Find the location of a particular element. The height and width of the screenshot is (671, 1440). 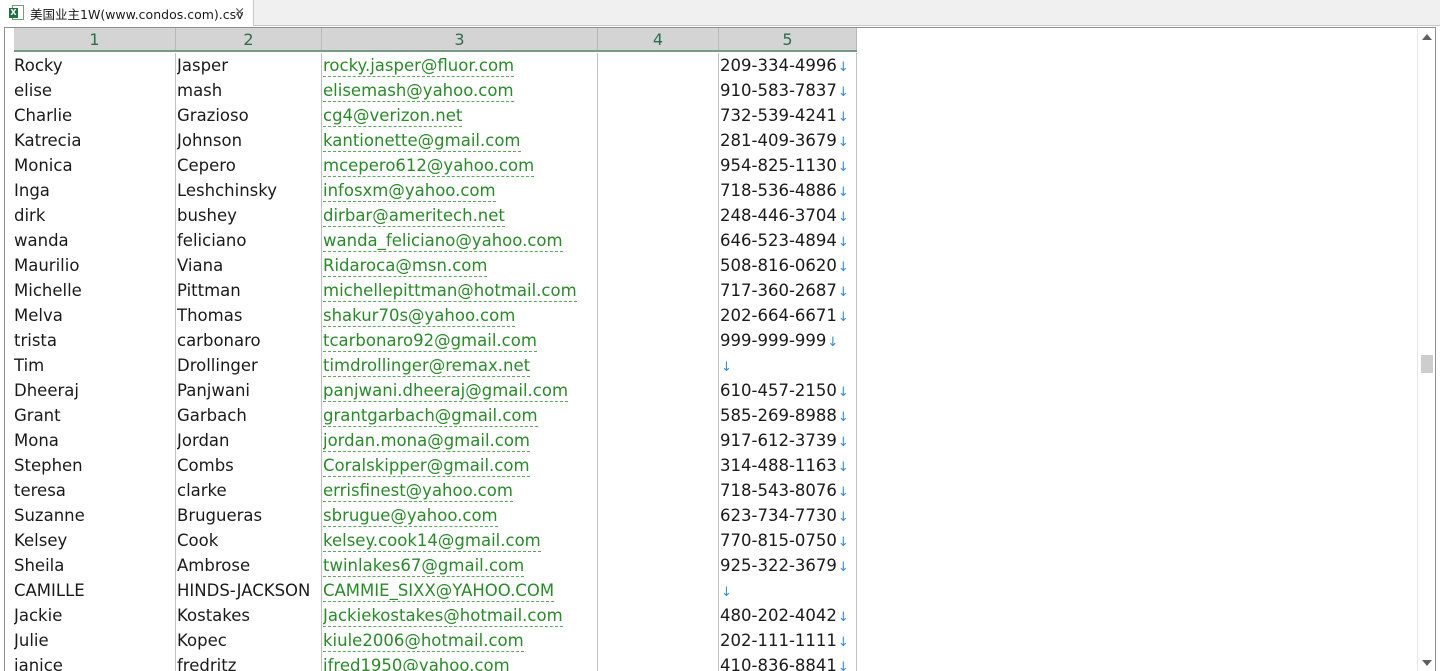

cell-first-name: Dheeraj is located at coordinates (93, 390).